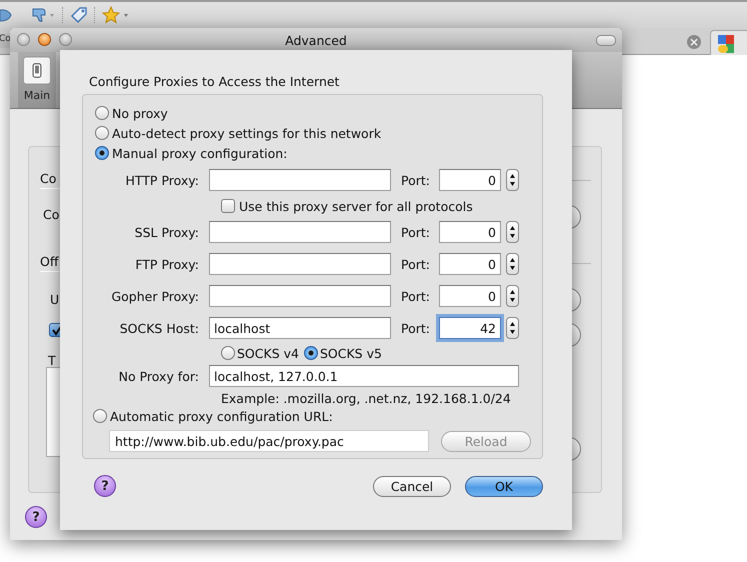 This screenshot has width=747, height=562. Describe the element at coordinates (65, 39) in the screenshot. I see `zoom-button` at that location.